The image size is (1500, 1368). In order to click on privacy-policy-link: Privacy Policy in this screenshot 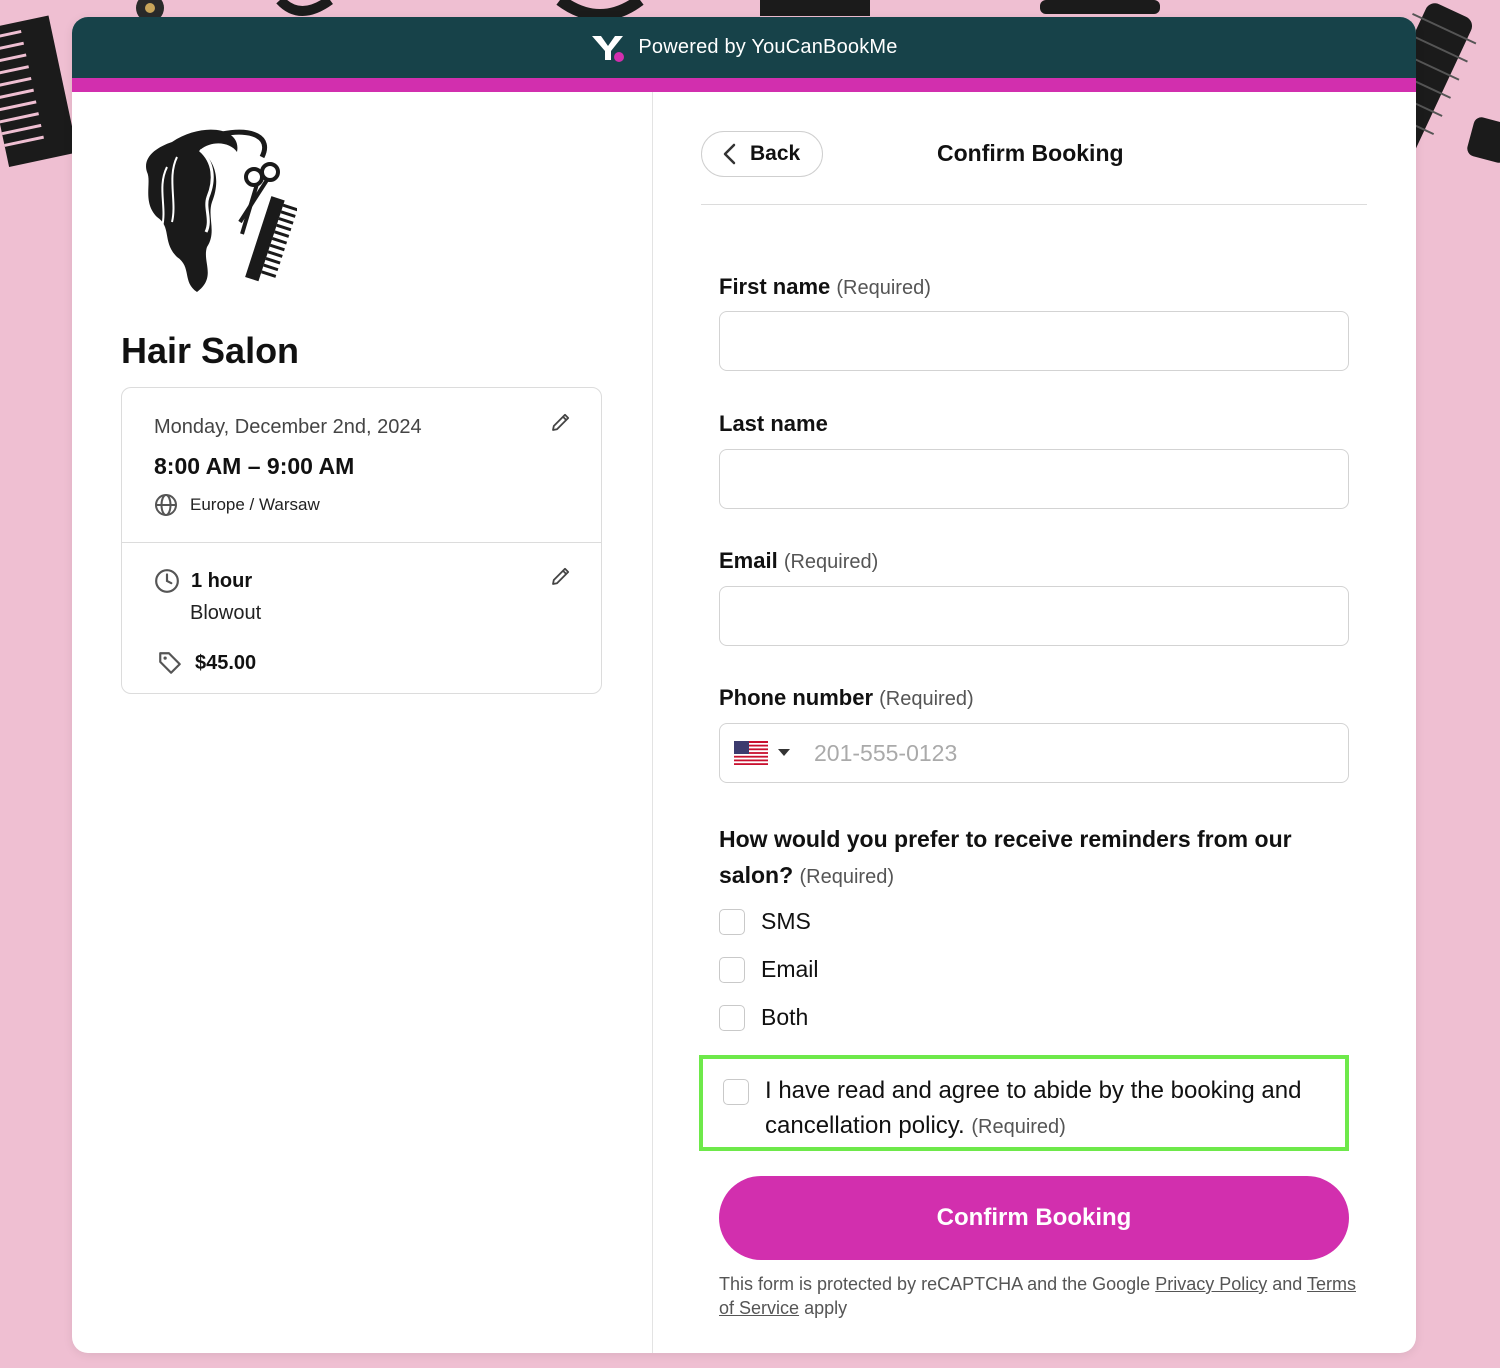, I will do `click(1211, 1284)`.